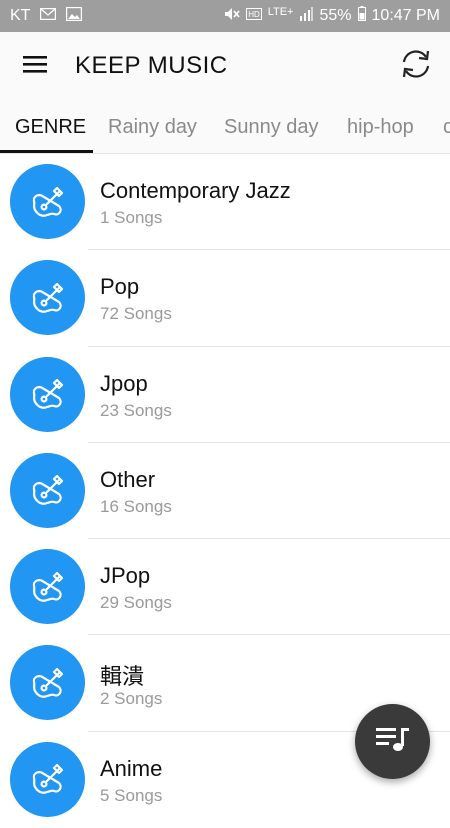  What do you see at coordinates (20, 15) in the screenshot?
I see `carrier-label: KT` at bounding box center [20, 15].